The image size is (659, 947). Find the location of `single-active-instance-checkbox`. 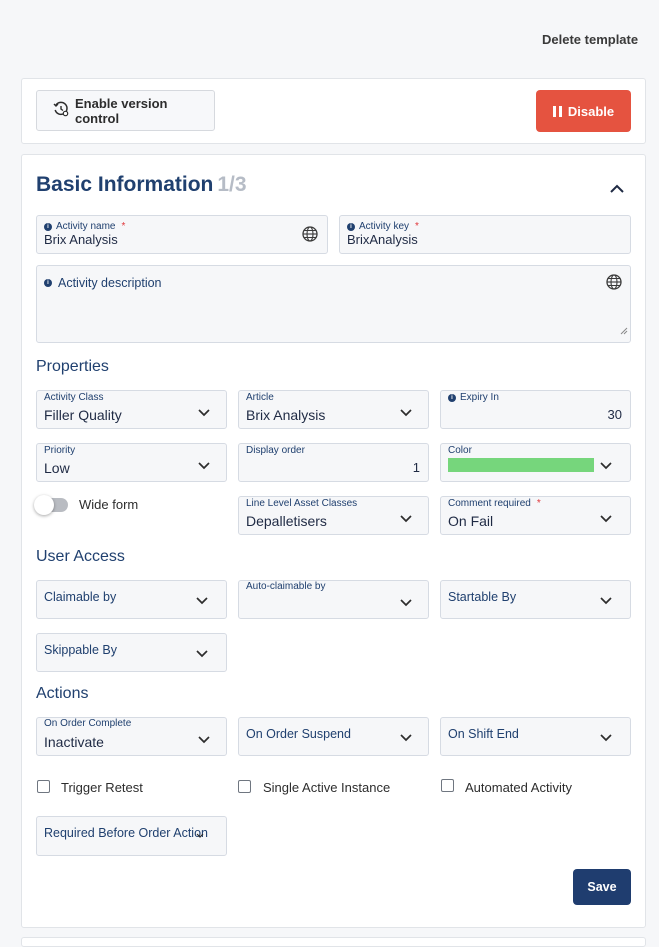

single-active-instance-checkbox is located at coordinates (244, 786).